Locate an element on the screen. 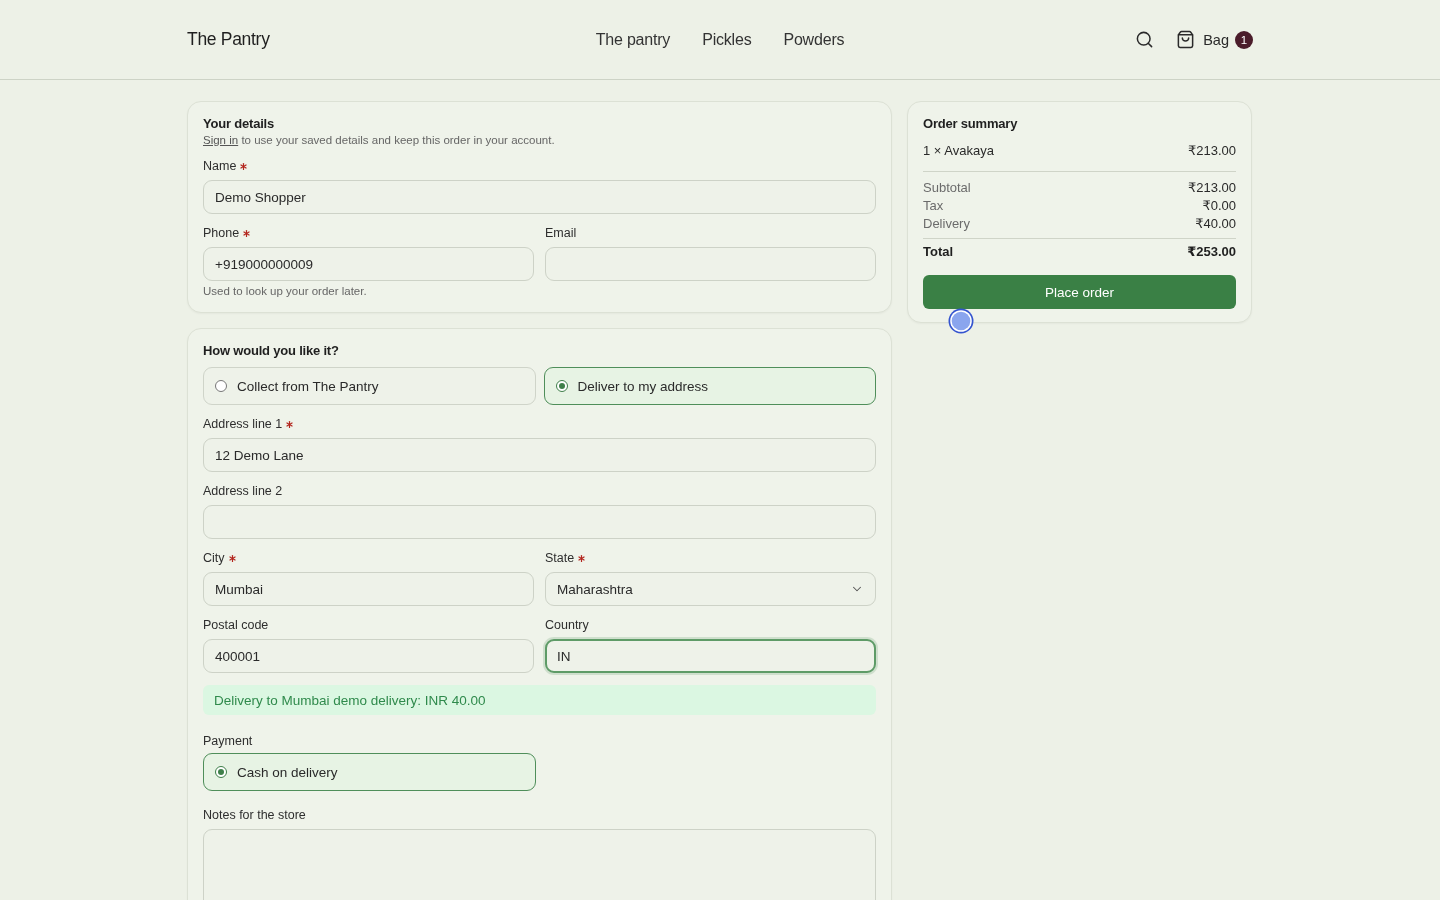 The width and height of the screenshot is (1440, 900). summary-item-name: 1 × Avakaya is located at coordinates (958, 151).